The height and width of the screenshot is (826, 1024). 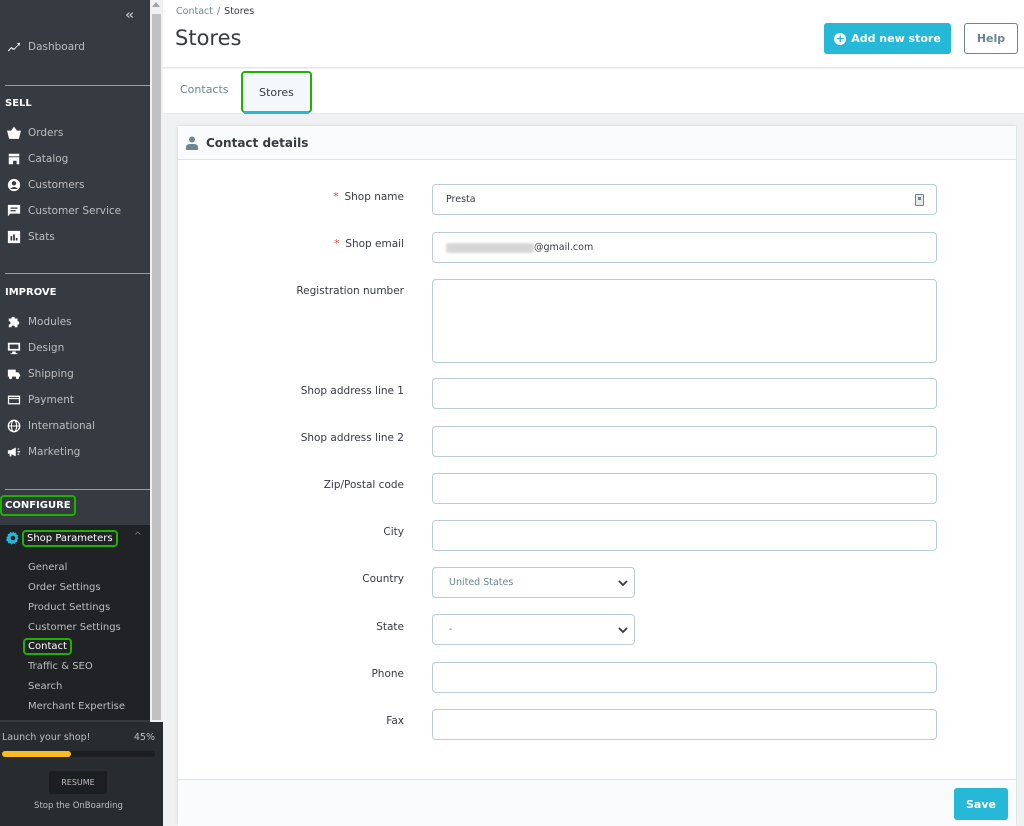 I want to click on store-icon, so click(x=14, y=159).